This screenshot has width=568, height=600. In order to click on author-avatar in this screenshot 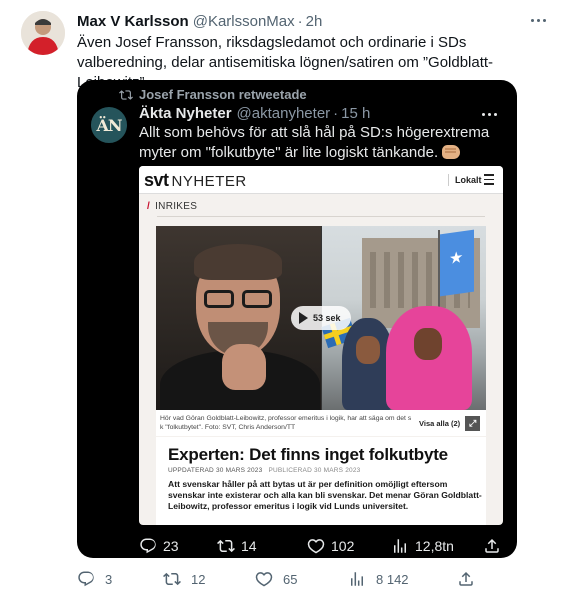, I will do `click(43, 33)`.